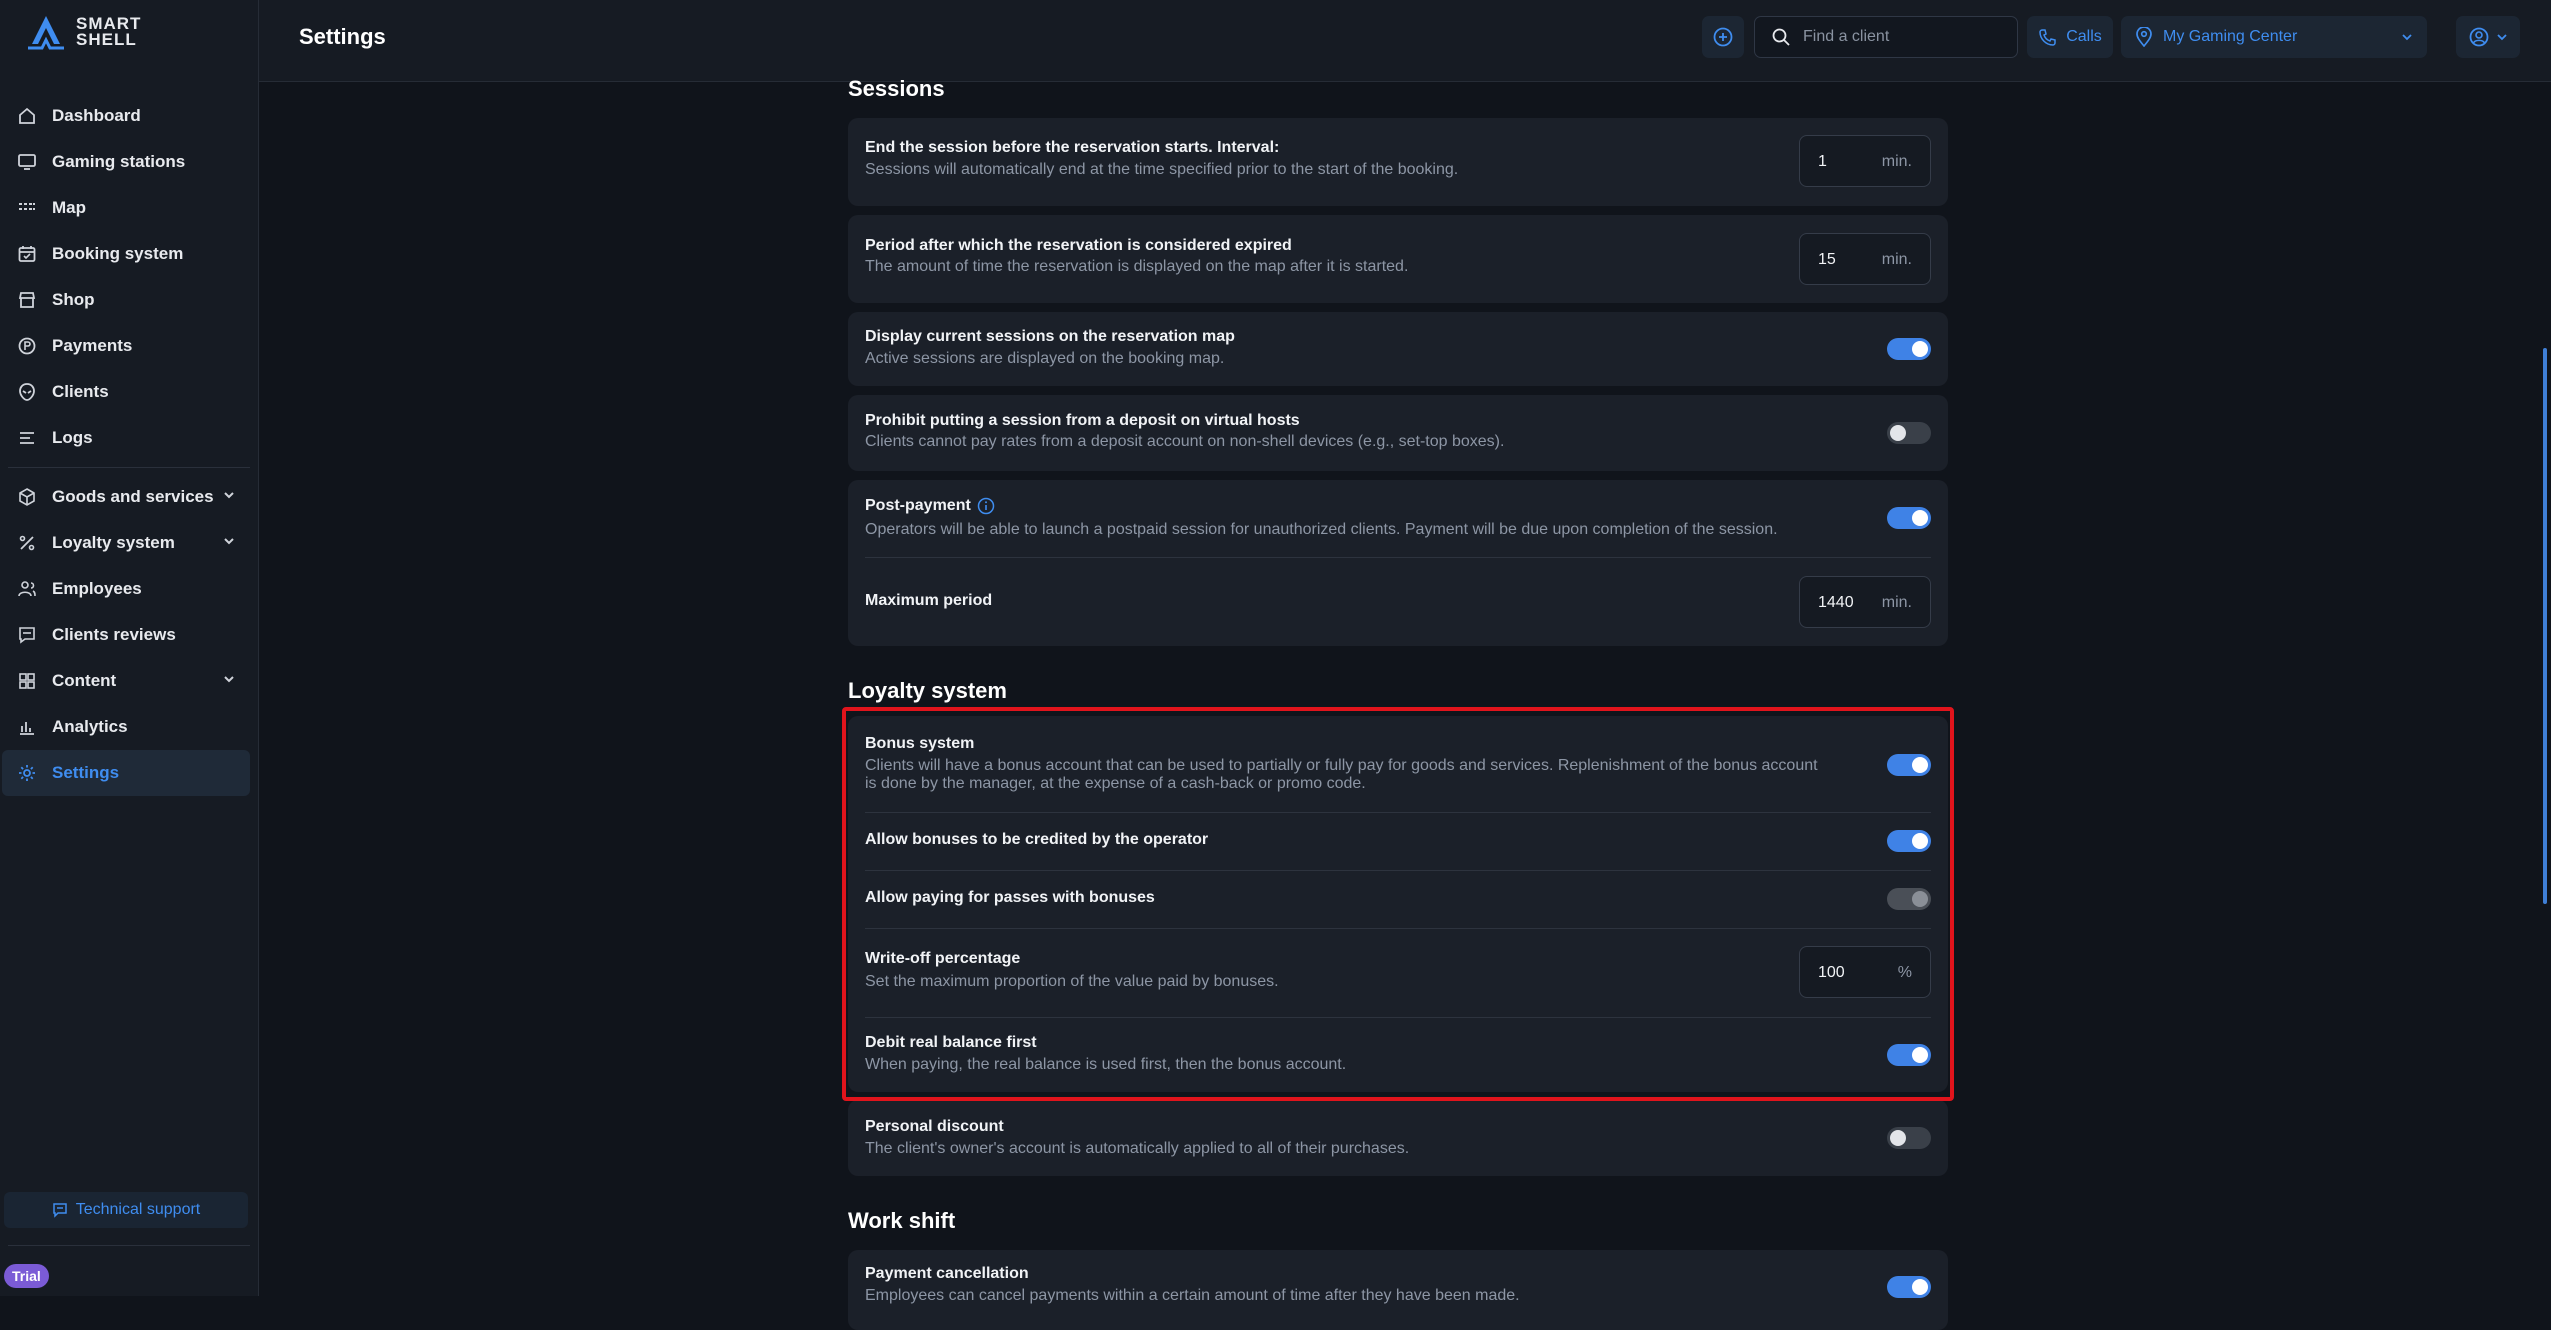  What do you see at coordinates (929, 600) in the screenshot?
I see `max-period-title: Maximum period` at bounding box center [929, 600].